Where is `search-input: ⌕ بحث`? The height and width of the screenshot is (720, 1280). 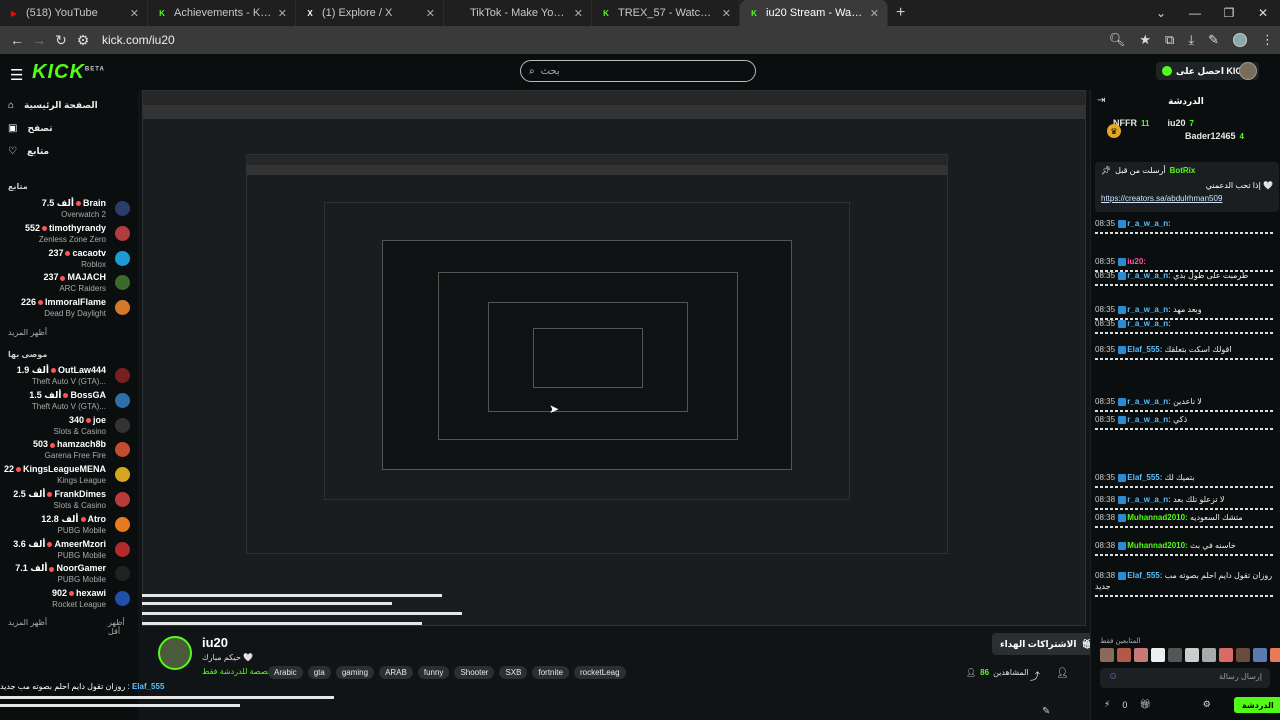
search-input: ⌕ بحث is located at coordinates (638, 71).